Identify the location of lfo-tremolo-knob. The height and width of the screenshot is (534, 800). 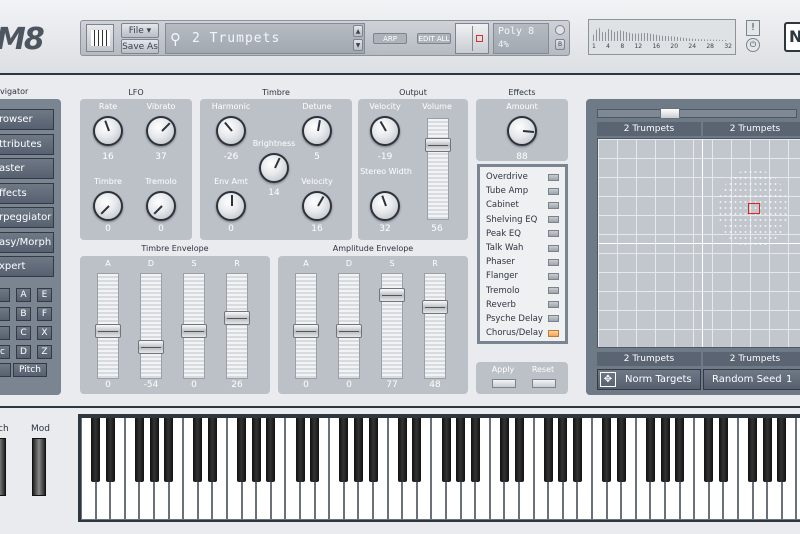
(161, 206).